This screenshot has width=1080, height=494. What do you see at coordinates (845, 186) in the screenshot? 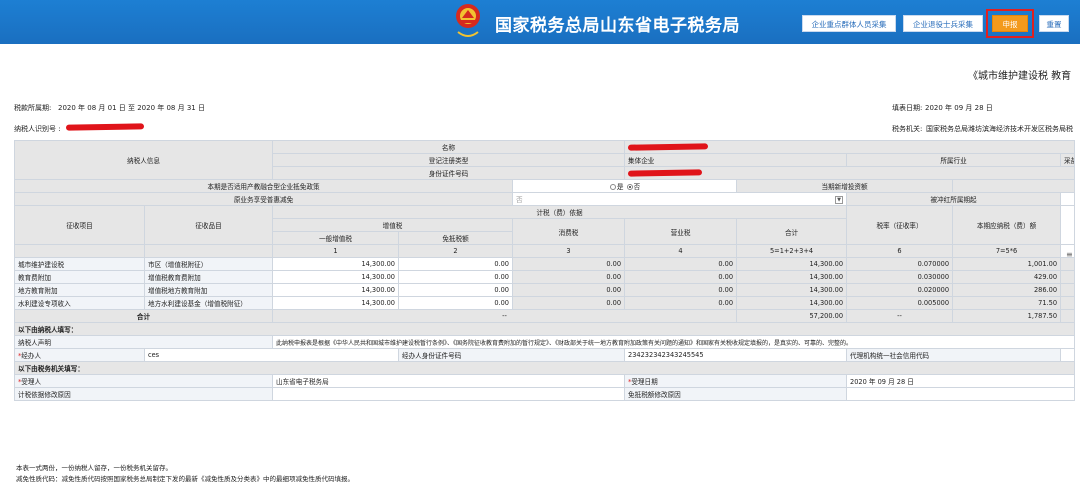
I see `credit-amount-label: 当期新增投资额` at bounding box center [845, 186].